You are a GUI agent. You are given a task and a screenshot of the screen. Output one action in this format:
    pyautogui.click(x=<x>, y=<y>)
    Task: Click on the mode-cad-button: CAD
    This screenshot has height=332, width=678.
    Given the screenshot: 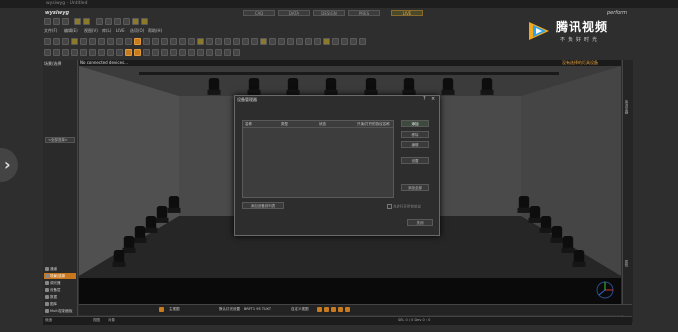 What is the action you would take?
    pyautogui.click(x=259, y=13)
    